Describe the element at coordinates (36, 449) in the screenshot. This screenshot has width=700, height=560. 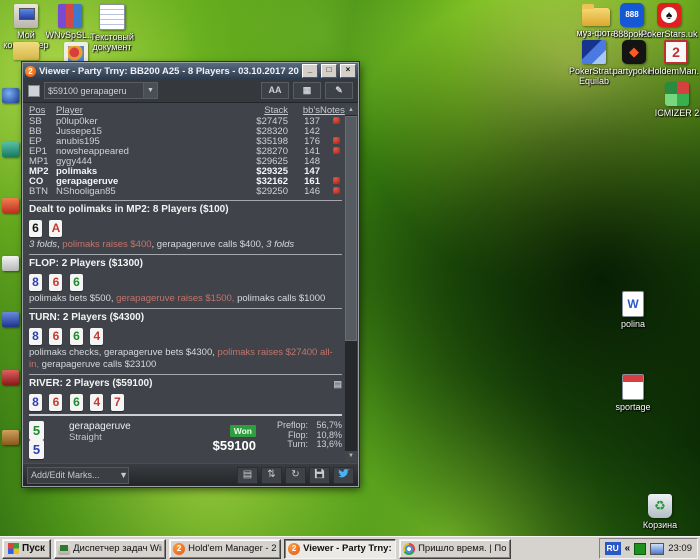
I see `card-icon: 5` at that location.